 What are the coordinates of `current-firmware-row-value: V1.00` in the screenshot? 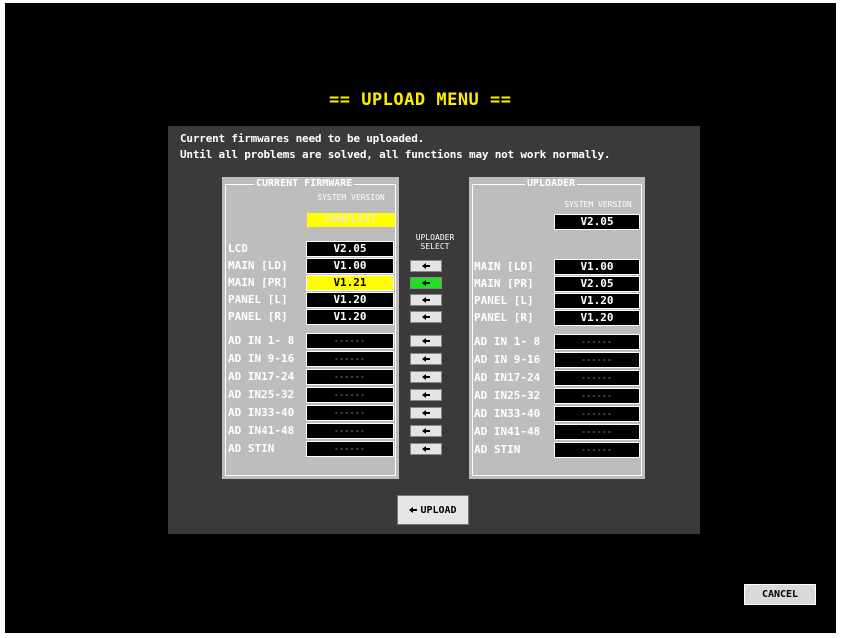 It's located at (350, 266).